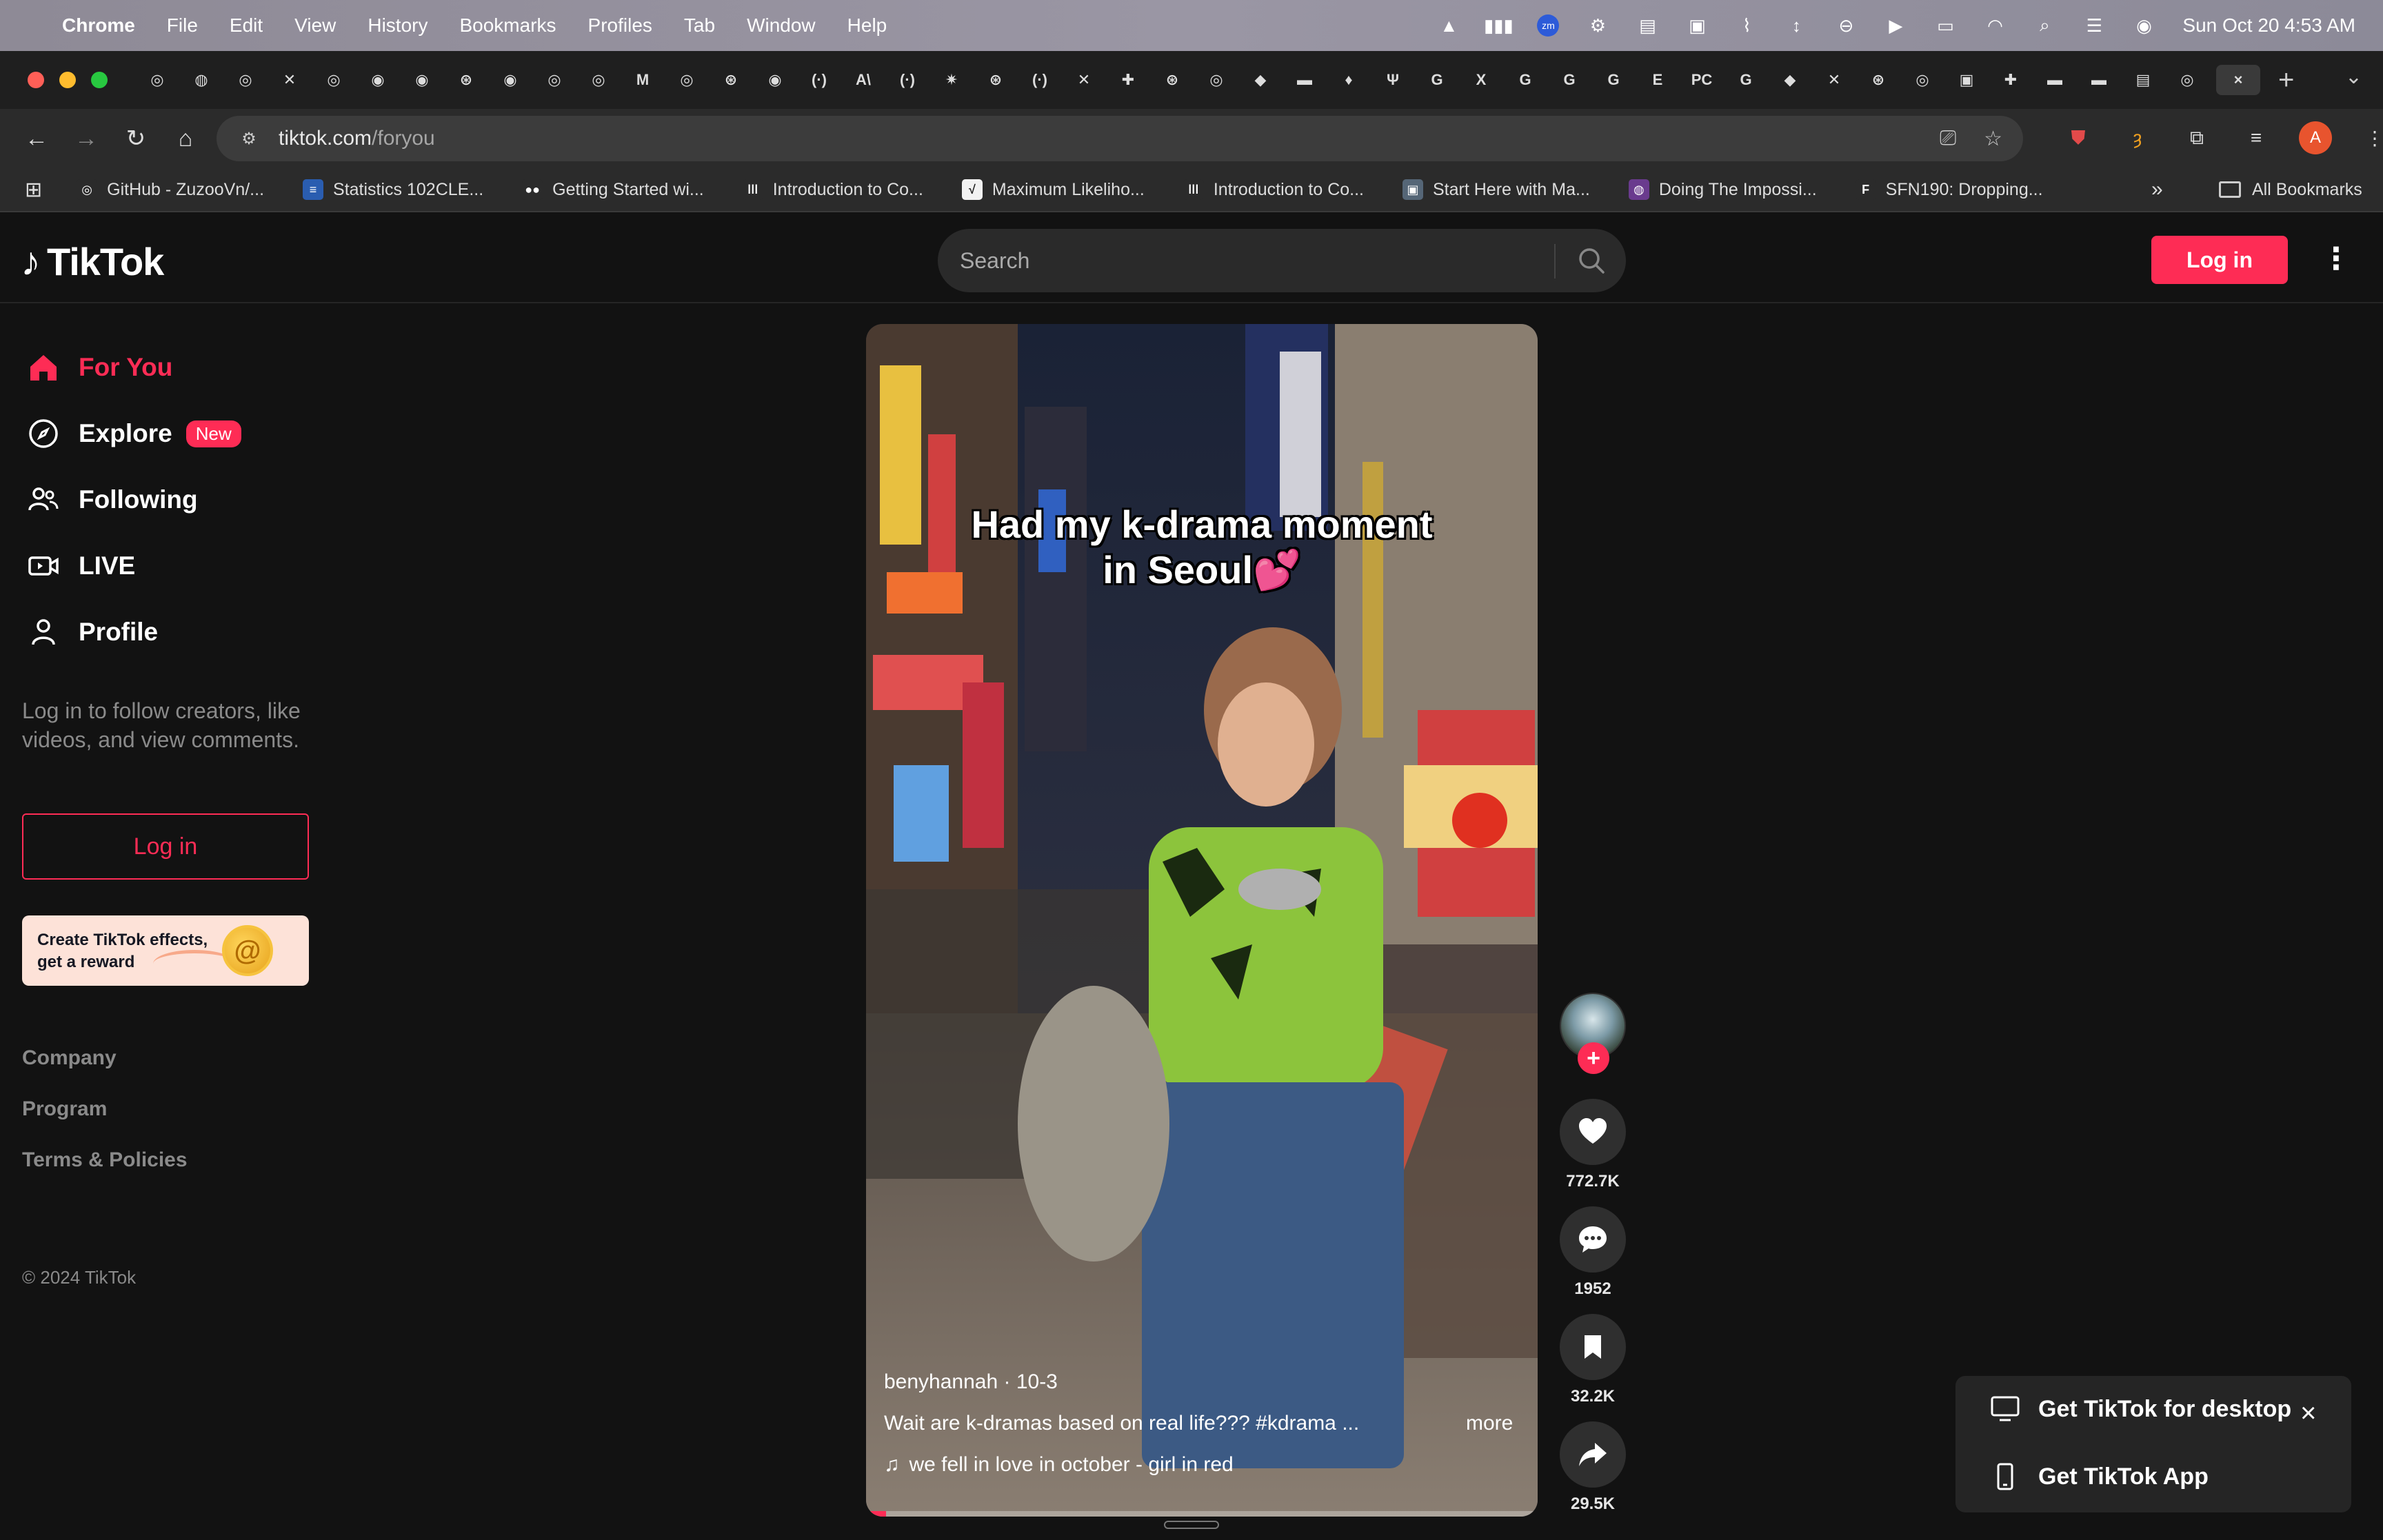 The image size is (2383, 1540). Describe the element at coordinates (642, 80) in the screenshot. I see `tab-favicon-icon: M` at that location.